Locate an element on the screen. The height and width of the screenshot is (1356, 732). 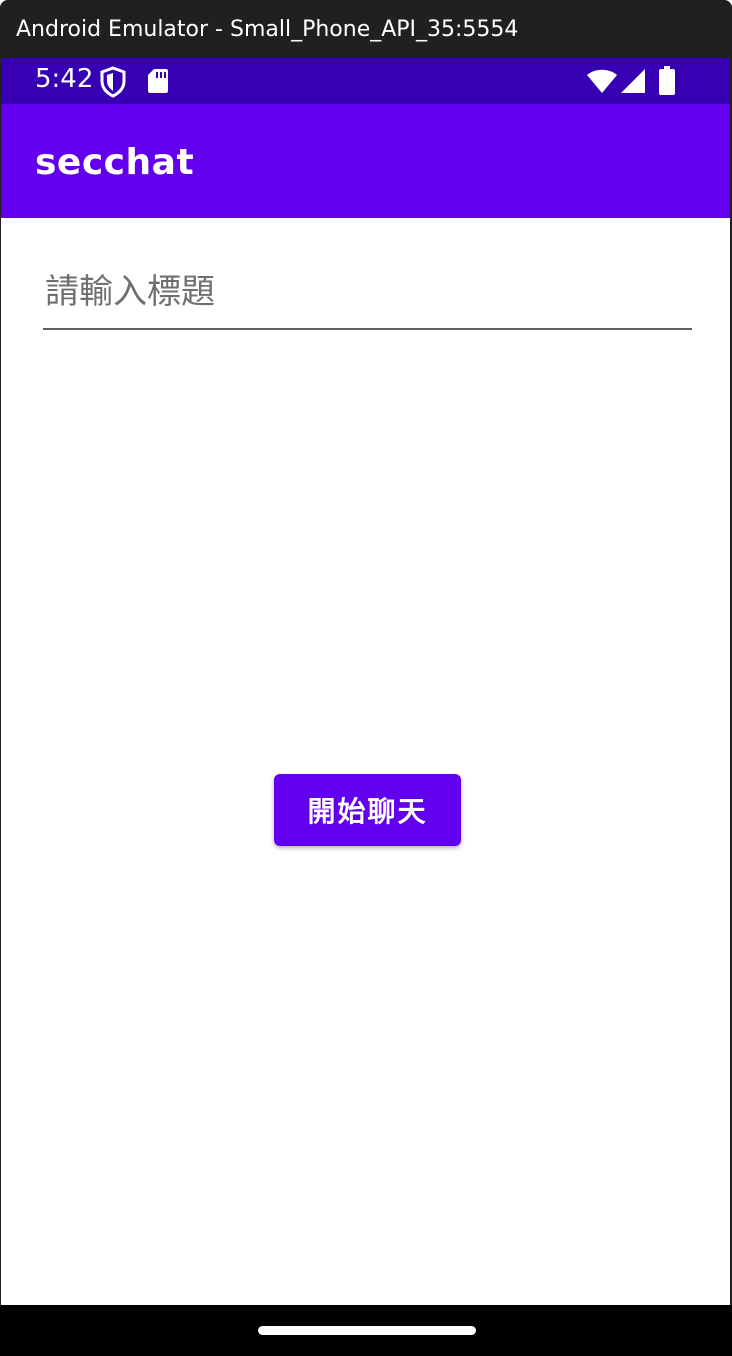
shield-icon is located at coordinates (113, 82).